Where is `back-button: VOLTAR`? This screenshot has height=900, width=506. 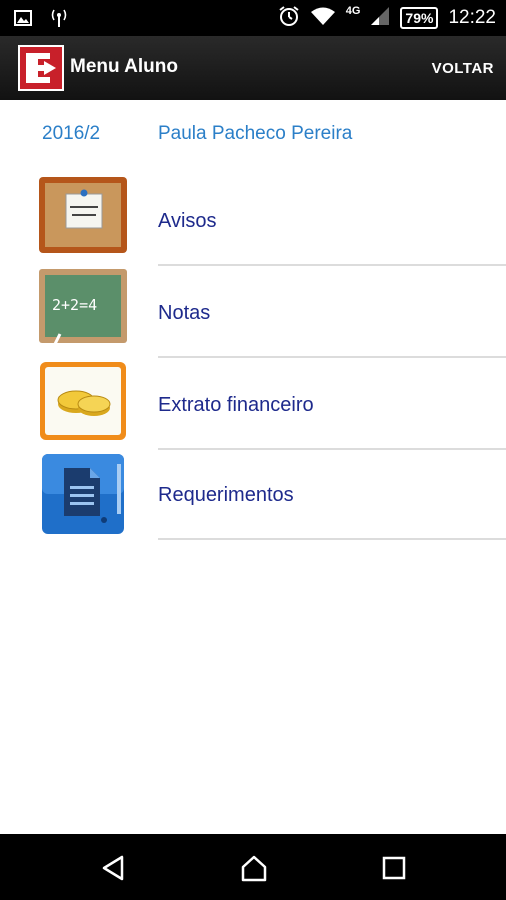 back-button: VOLTAR is located at coordinates (463, 68).